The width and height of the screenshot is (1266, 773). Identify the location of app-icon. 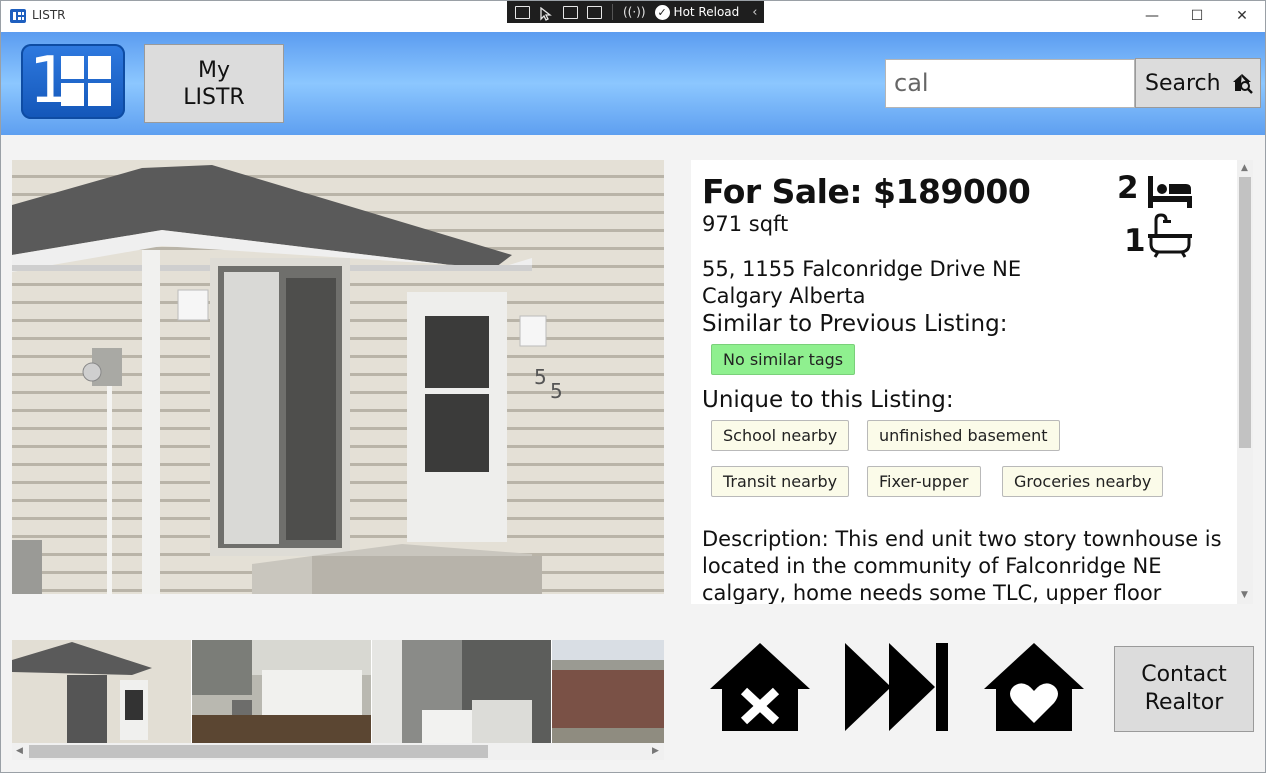
(18, 16).